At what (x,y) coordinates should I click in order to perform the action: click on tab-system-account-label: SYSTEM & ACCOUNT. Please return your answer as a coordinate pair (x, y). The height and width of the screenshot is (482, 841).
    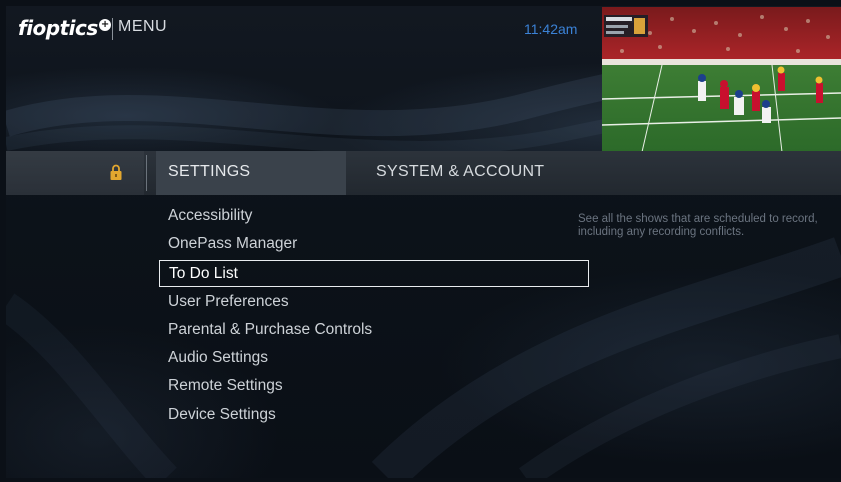
    Looking at the image, I should click on (460, 171).